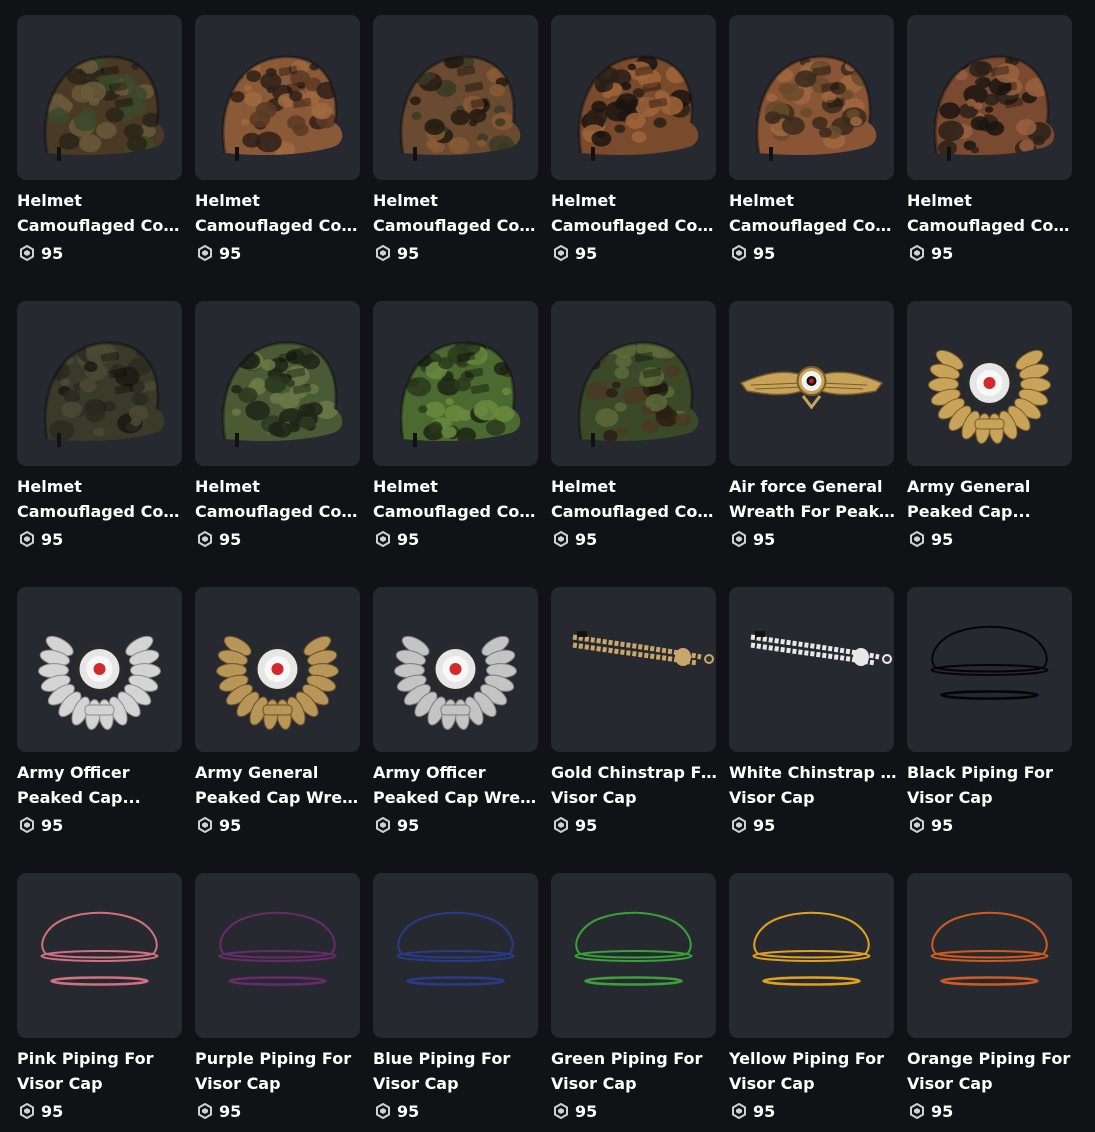  I want to click on item-name-line-1: Gold Chinstrap For, so click(635, 772).